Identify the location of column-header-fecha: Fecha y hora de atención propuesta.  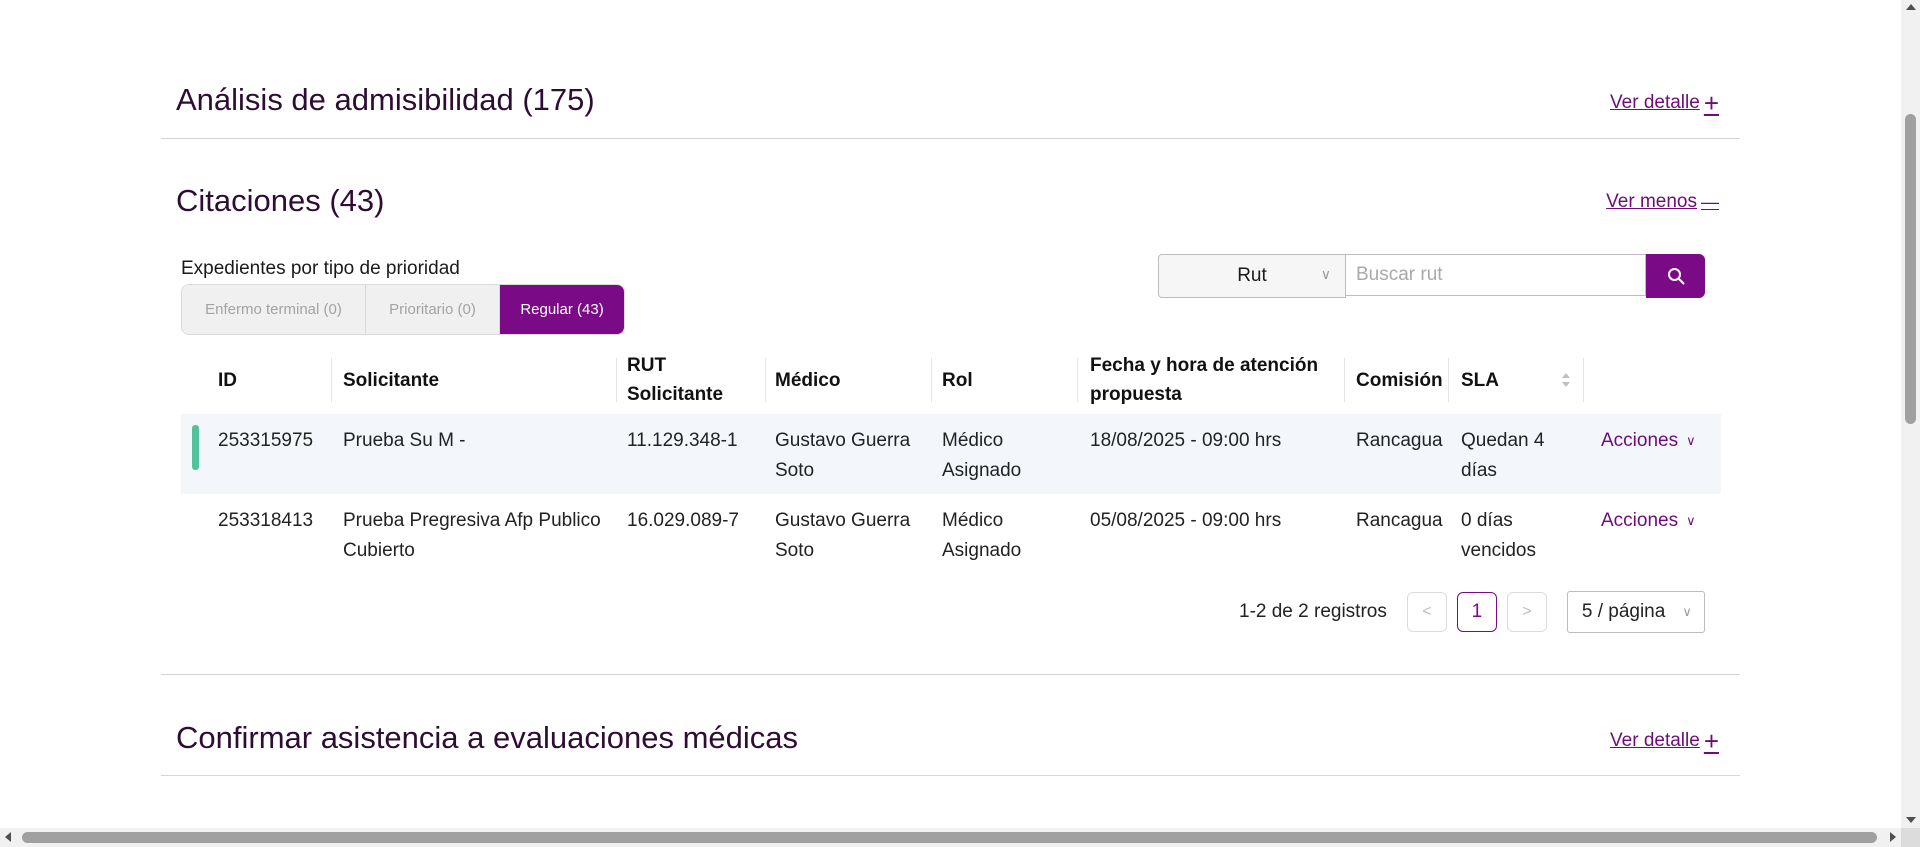
(1204, 380).